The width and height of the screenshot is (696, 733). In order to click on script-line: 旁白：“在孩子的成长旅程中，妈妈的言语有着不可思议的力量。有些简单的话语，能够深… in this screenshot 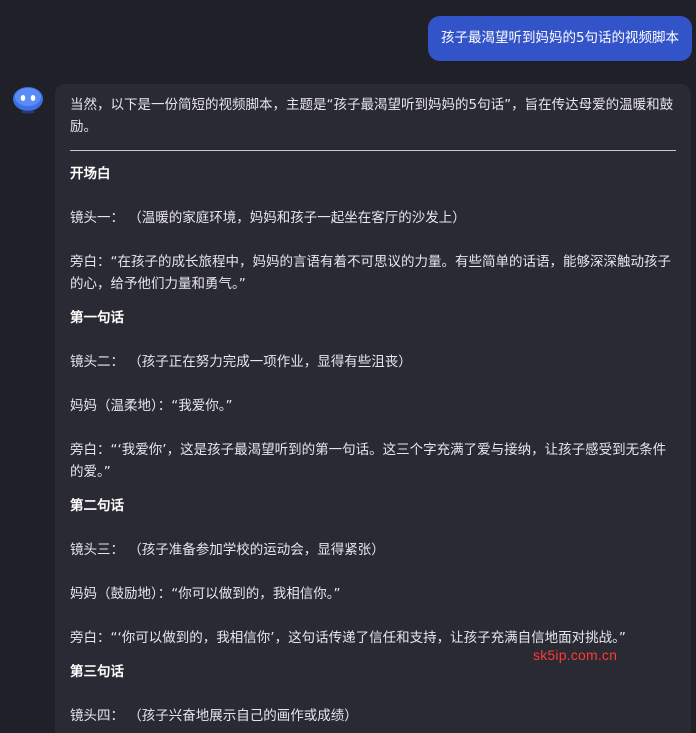, I will do `click(370, 273)`.